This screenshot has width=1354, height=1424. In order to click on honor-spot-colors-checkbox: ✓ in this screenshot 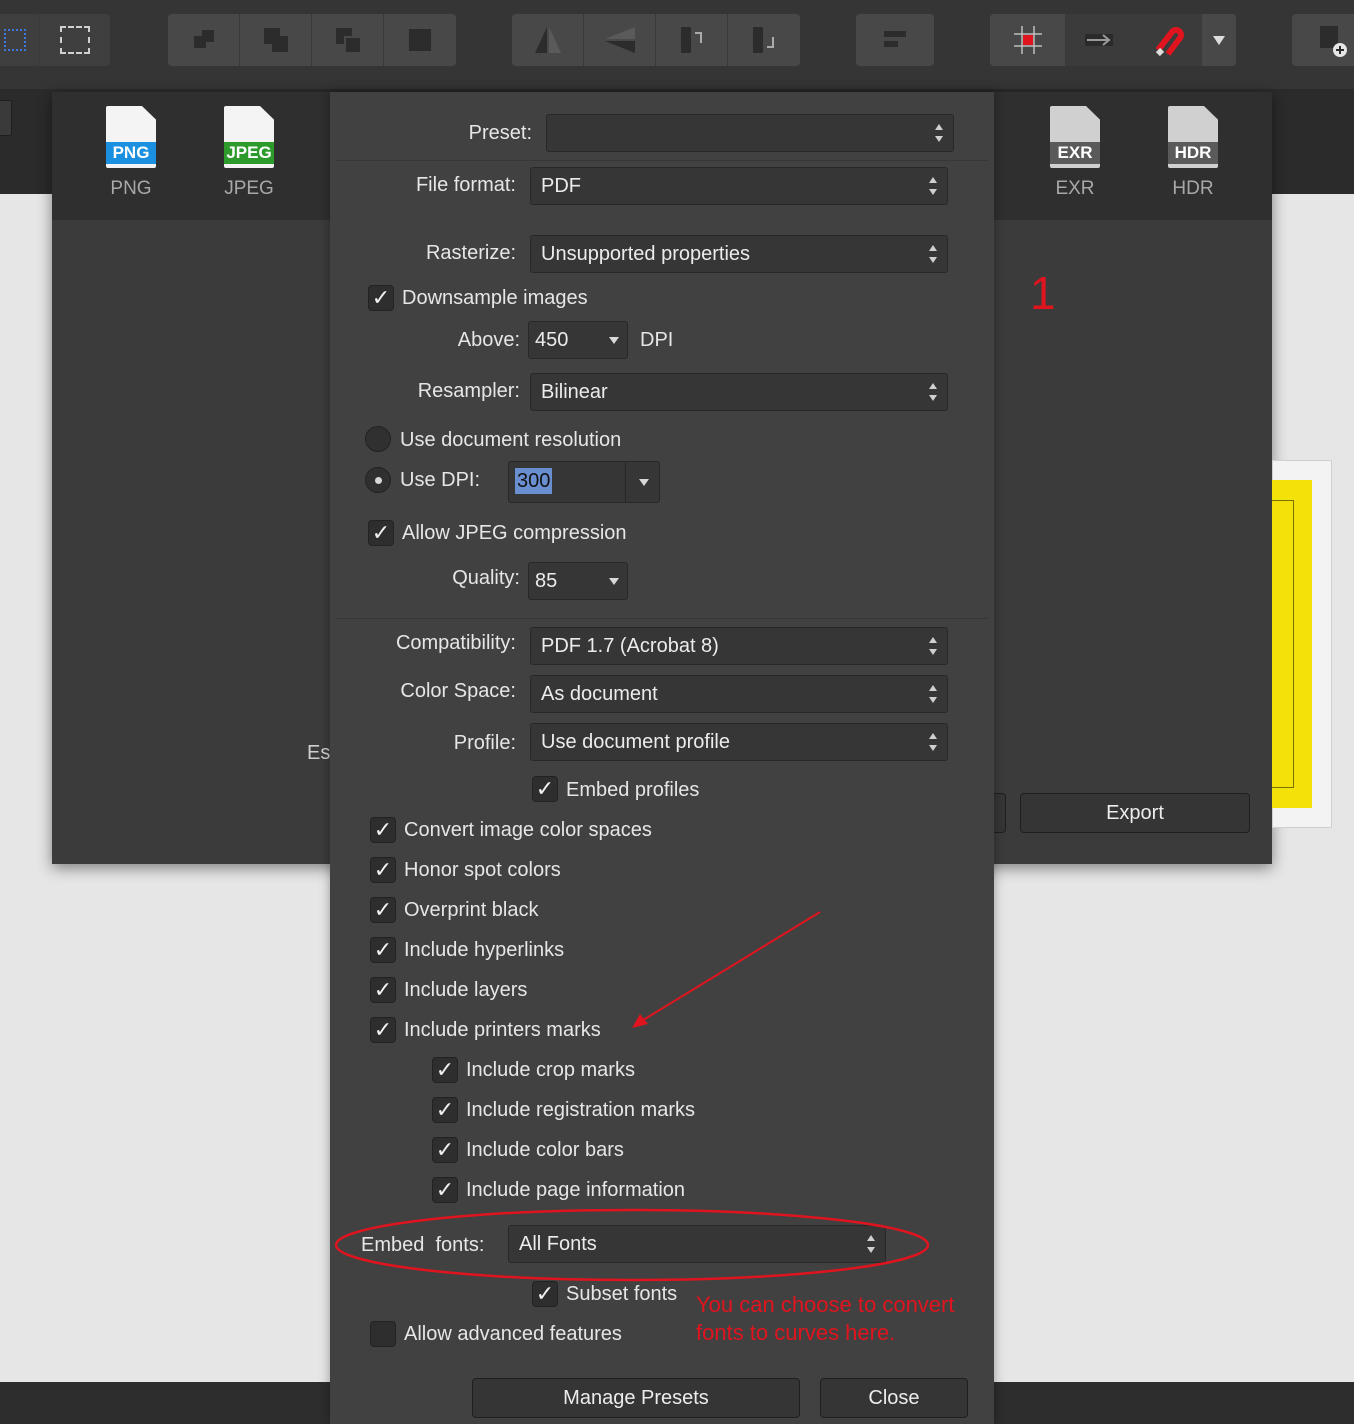, I will do `click(383, 870)`.